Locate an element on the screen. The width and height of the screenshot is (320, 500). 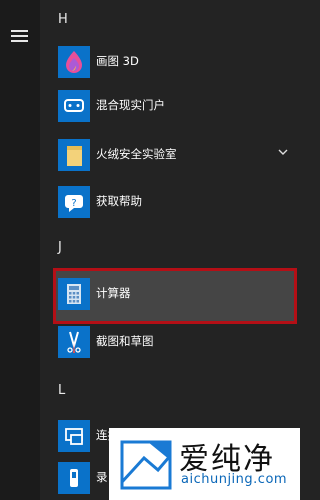
app-item-mixed-reality: 混合现实门户 is located at coordinates (174, 106).